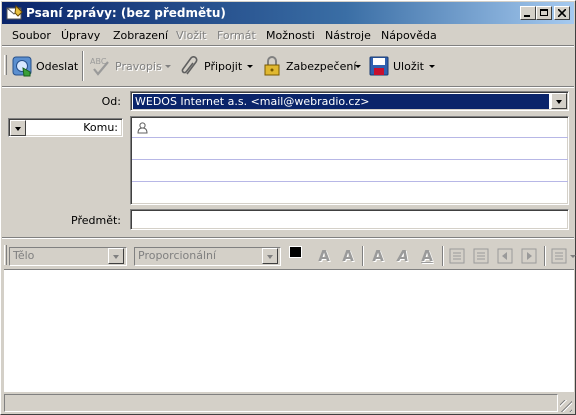 This screenshot has width=576, height=415. What do you see at coordinates (272, 66) in the screenshot?
I see `lock-icon` at bounding box center [272, 66].